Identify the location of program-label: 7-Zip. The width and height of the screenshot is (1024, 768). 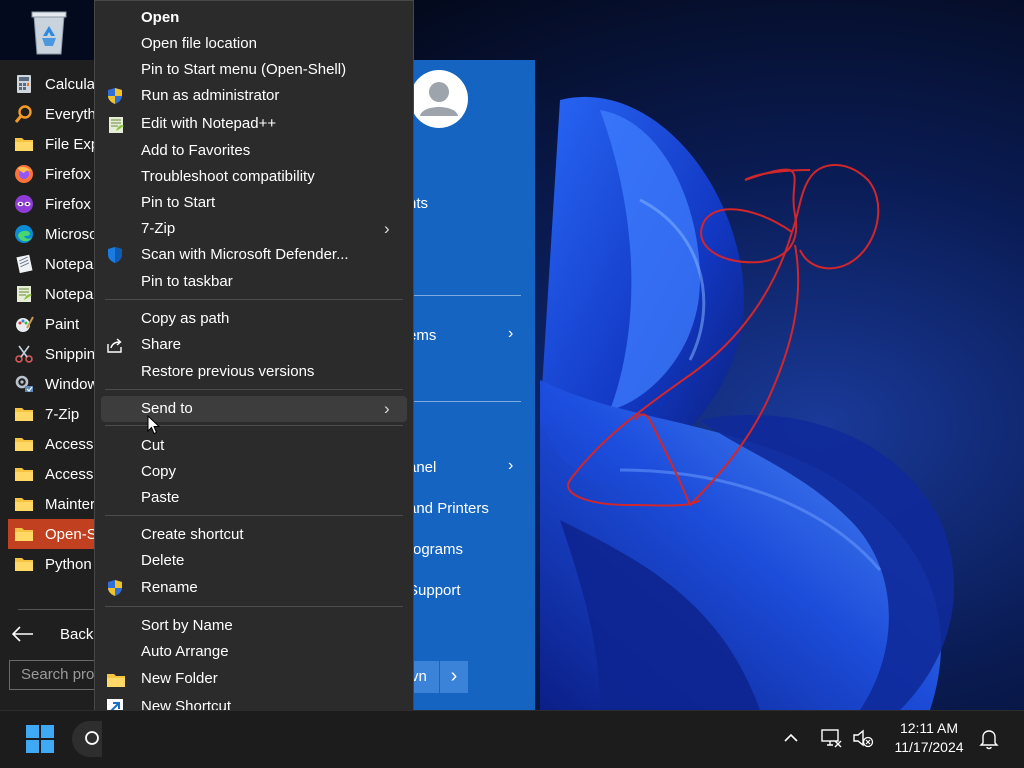
(62, 414).